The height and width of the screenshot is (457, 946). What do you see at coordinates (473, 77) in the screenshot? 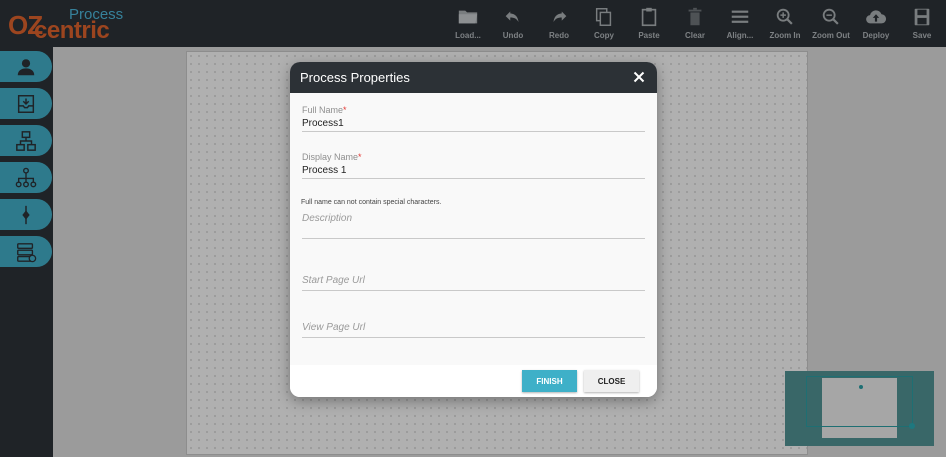
I see `dialog-header: Process Properties` at bounding box center [473, 77].